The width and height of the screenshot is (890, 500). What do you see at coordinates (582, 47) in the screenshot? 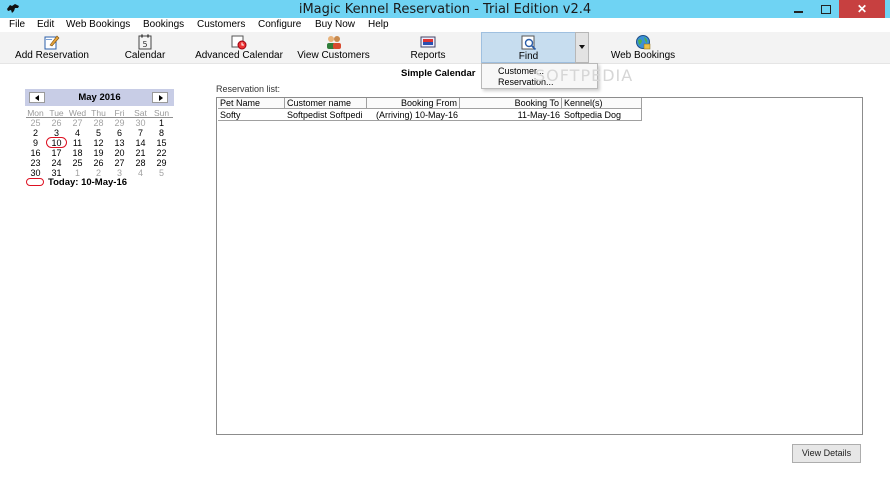
I see `find-dropdown-arrow` at bounding box center [582, 47].